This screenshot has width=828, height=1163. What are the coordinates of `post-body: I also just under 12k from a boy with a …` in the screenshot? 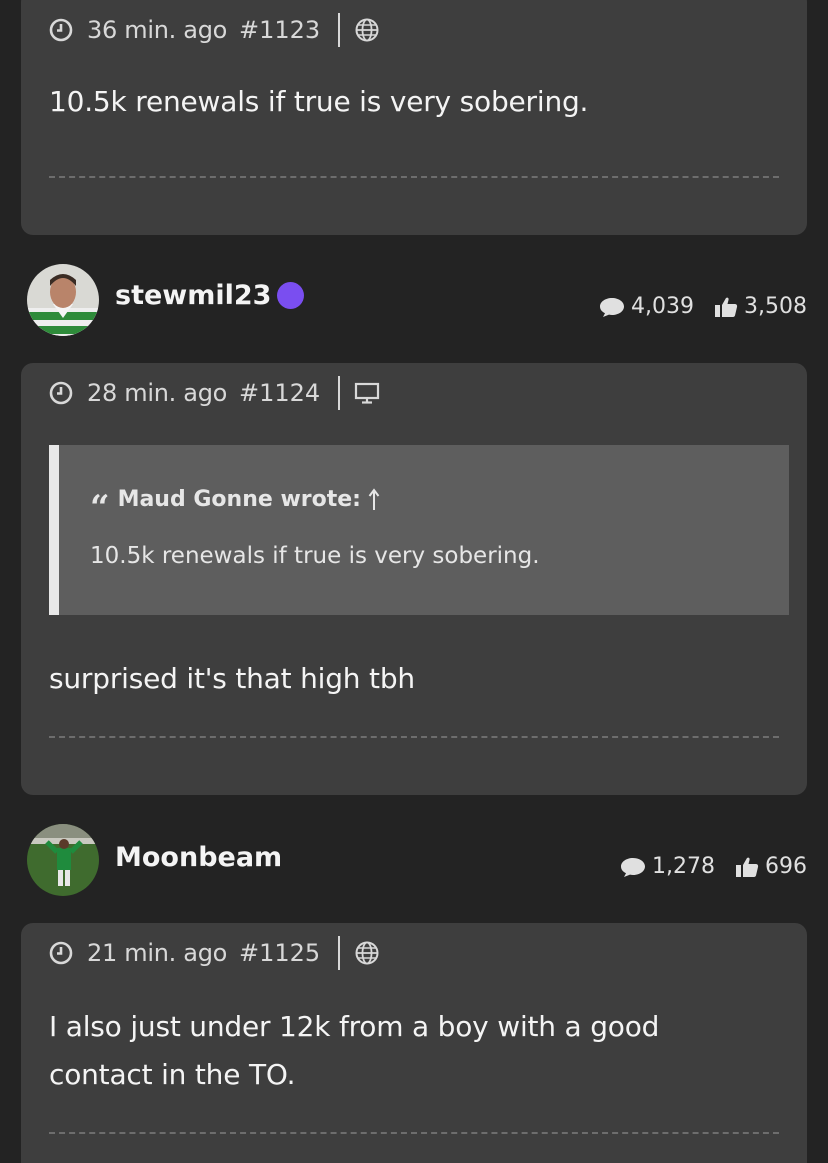 It's located at (414, 1051).